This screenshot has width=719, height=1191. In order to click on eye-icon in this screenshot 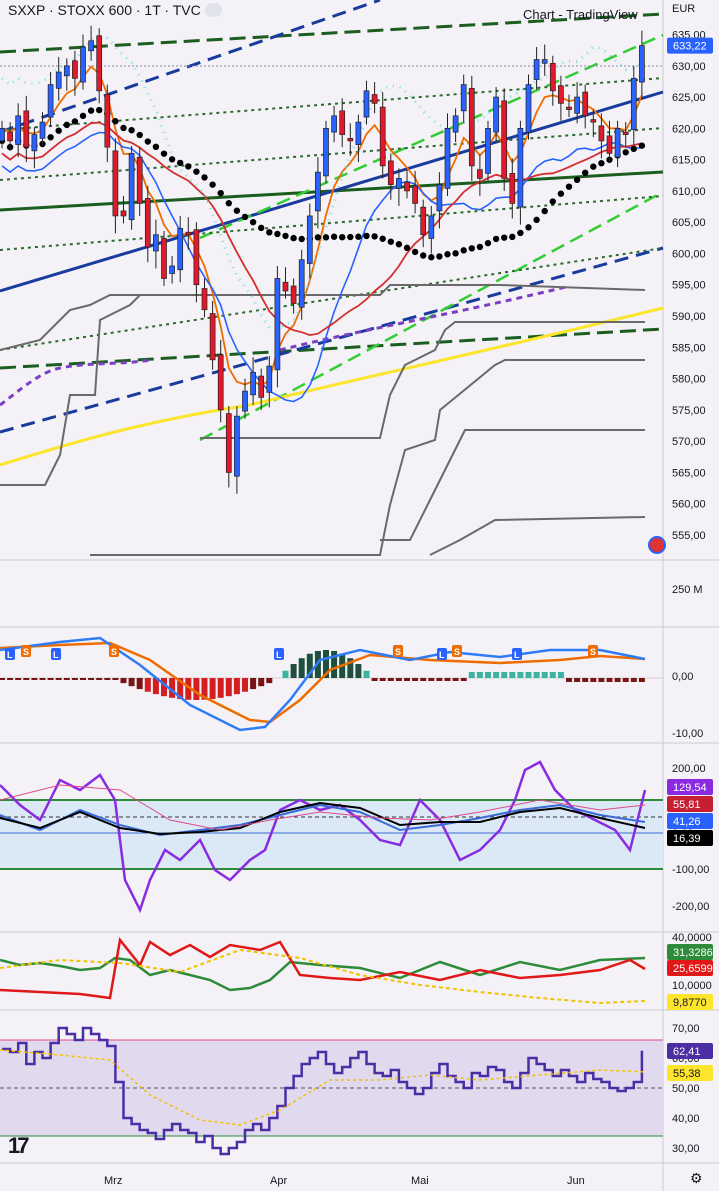, I will do `click(213, 10)`.